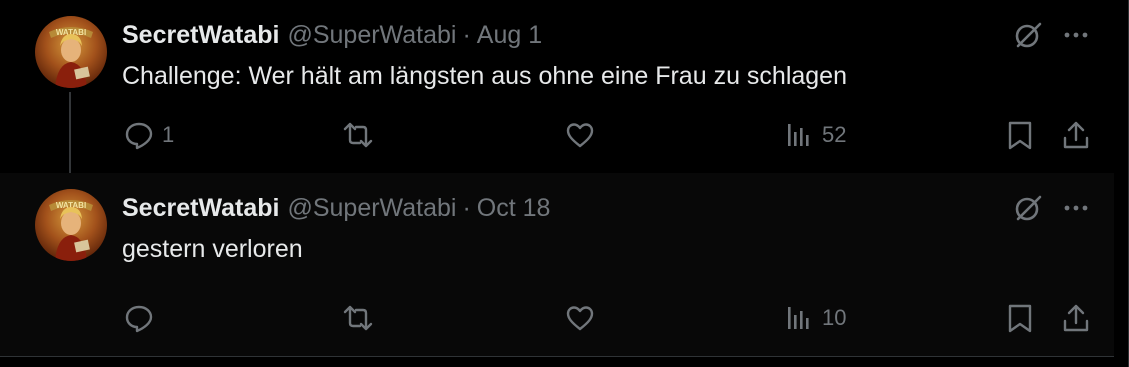 This screenshot has width=1129, height=367. Describe the element at coordinates (509, 35) in the screenshot. I see `tweet-date: Aug 1` at that location.